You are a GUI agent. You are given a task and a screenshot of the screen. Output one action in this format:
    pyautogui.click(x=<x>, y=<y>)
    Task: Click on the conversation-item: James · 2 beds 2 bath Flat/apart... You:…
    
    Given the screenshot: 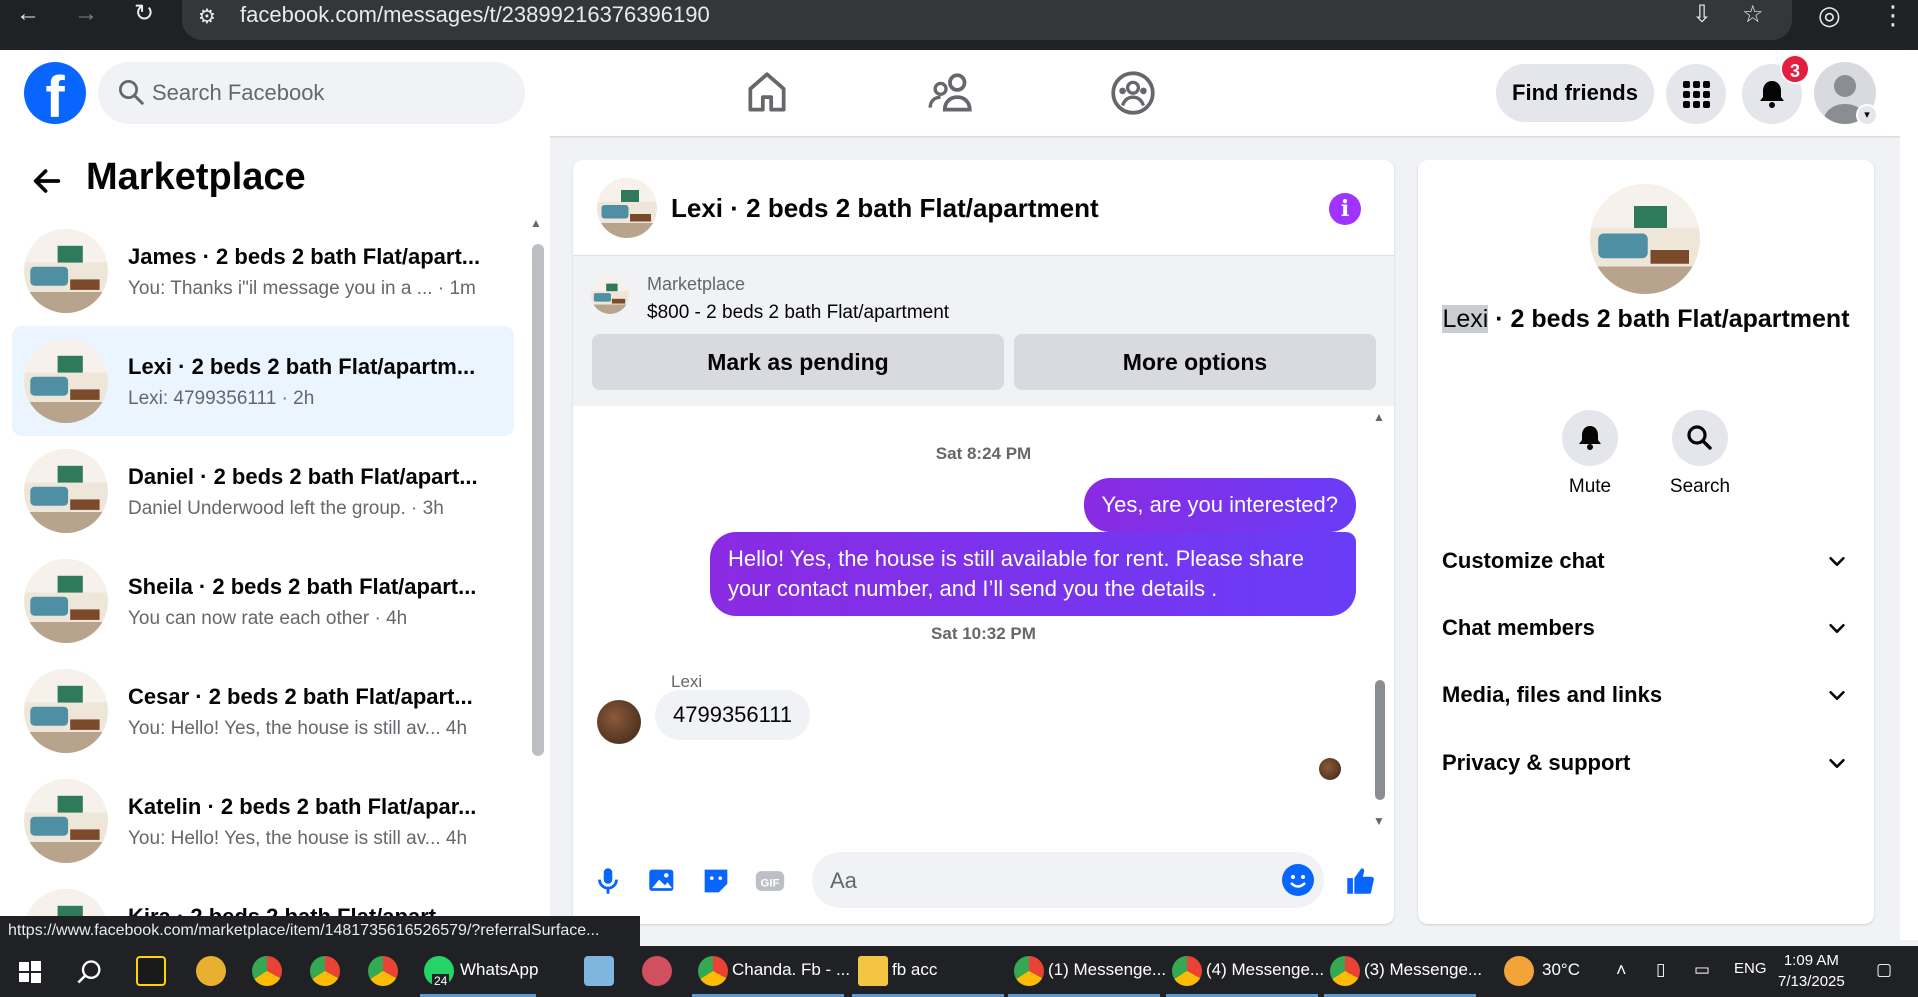 What is the action you would take?
    pyautogui.click(x=263, y=271)
    